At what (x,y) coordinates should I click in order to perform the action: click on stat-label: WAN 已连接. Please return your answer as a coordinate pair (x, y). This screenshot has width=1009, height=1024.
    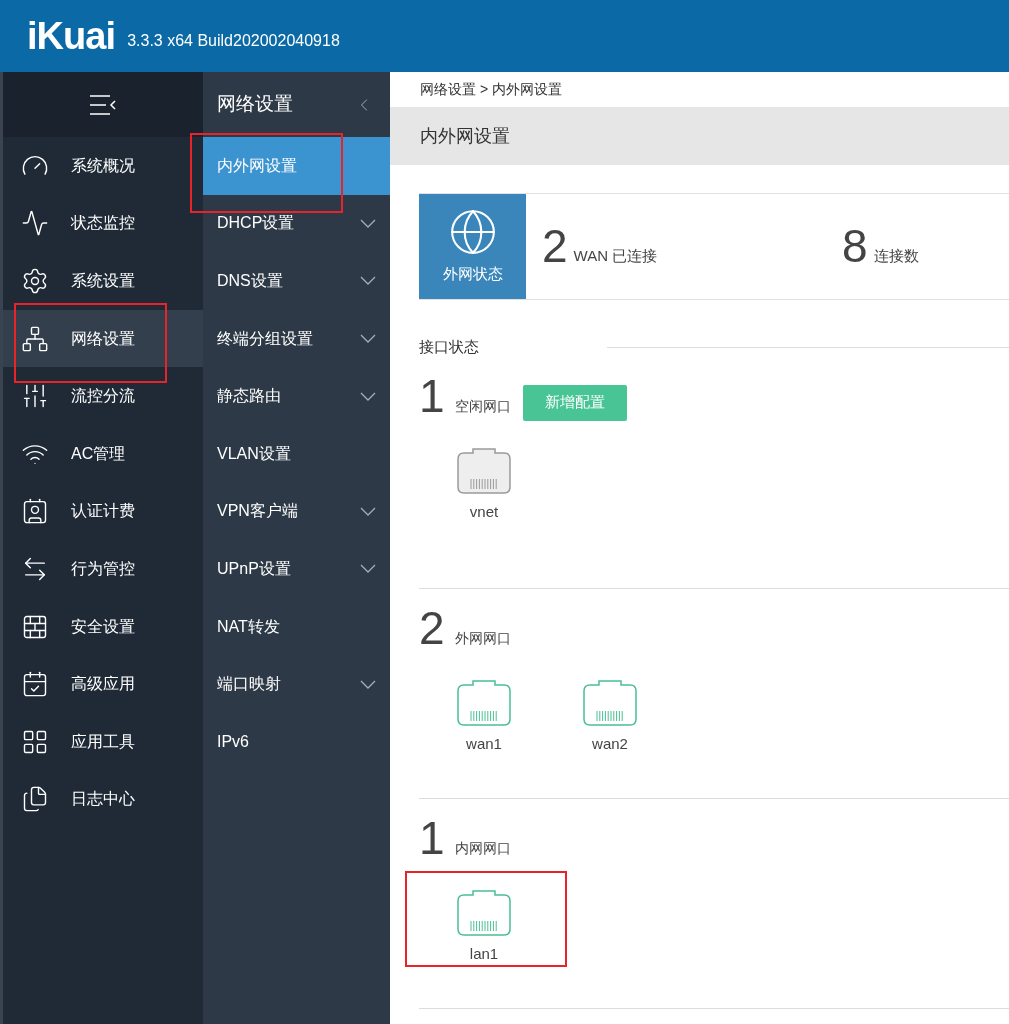
    Looking at the image, I should click on (615, 255).